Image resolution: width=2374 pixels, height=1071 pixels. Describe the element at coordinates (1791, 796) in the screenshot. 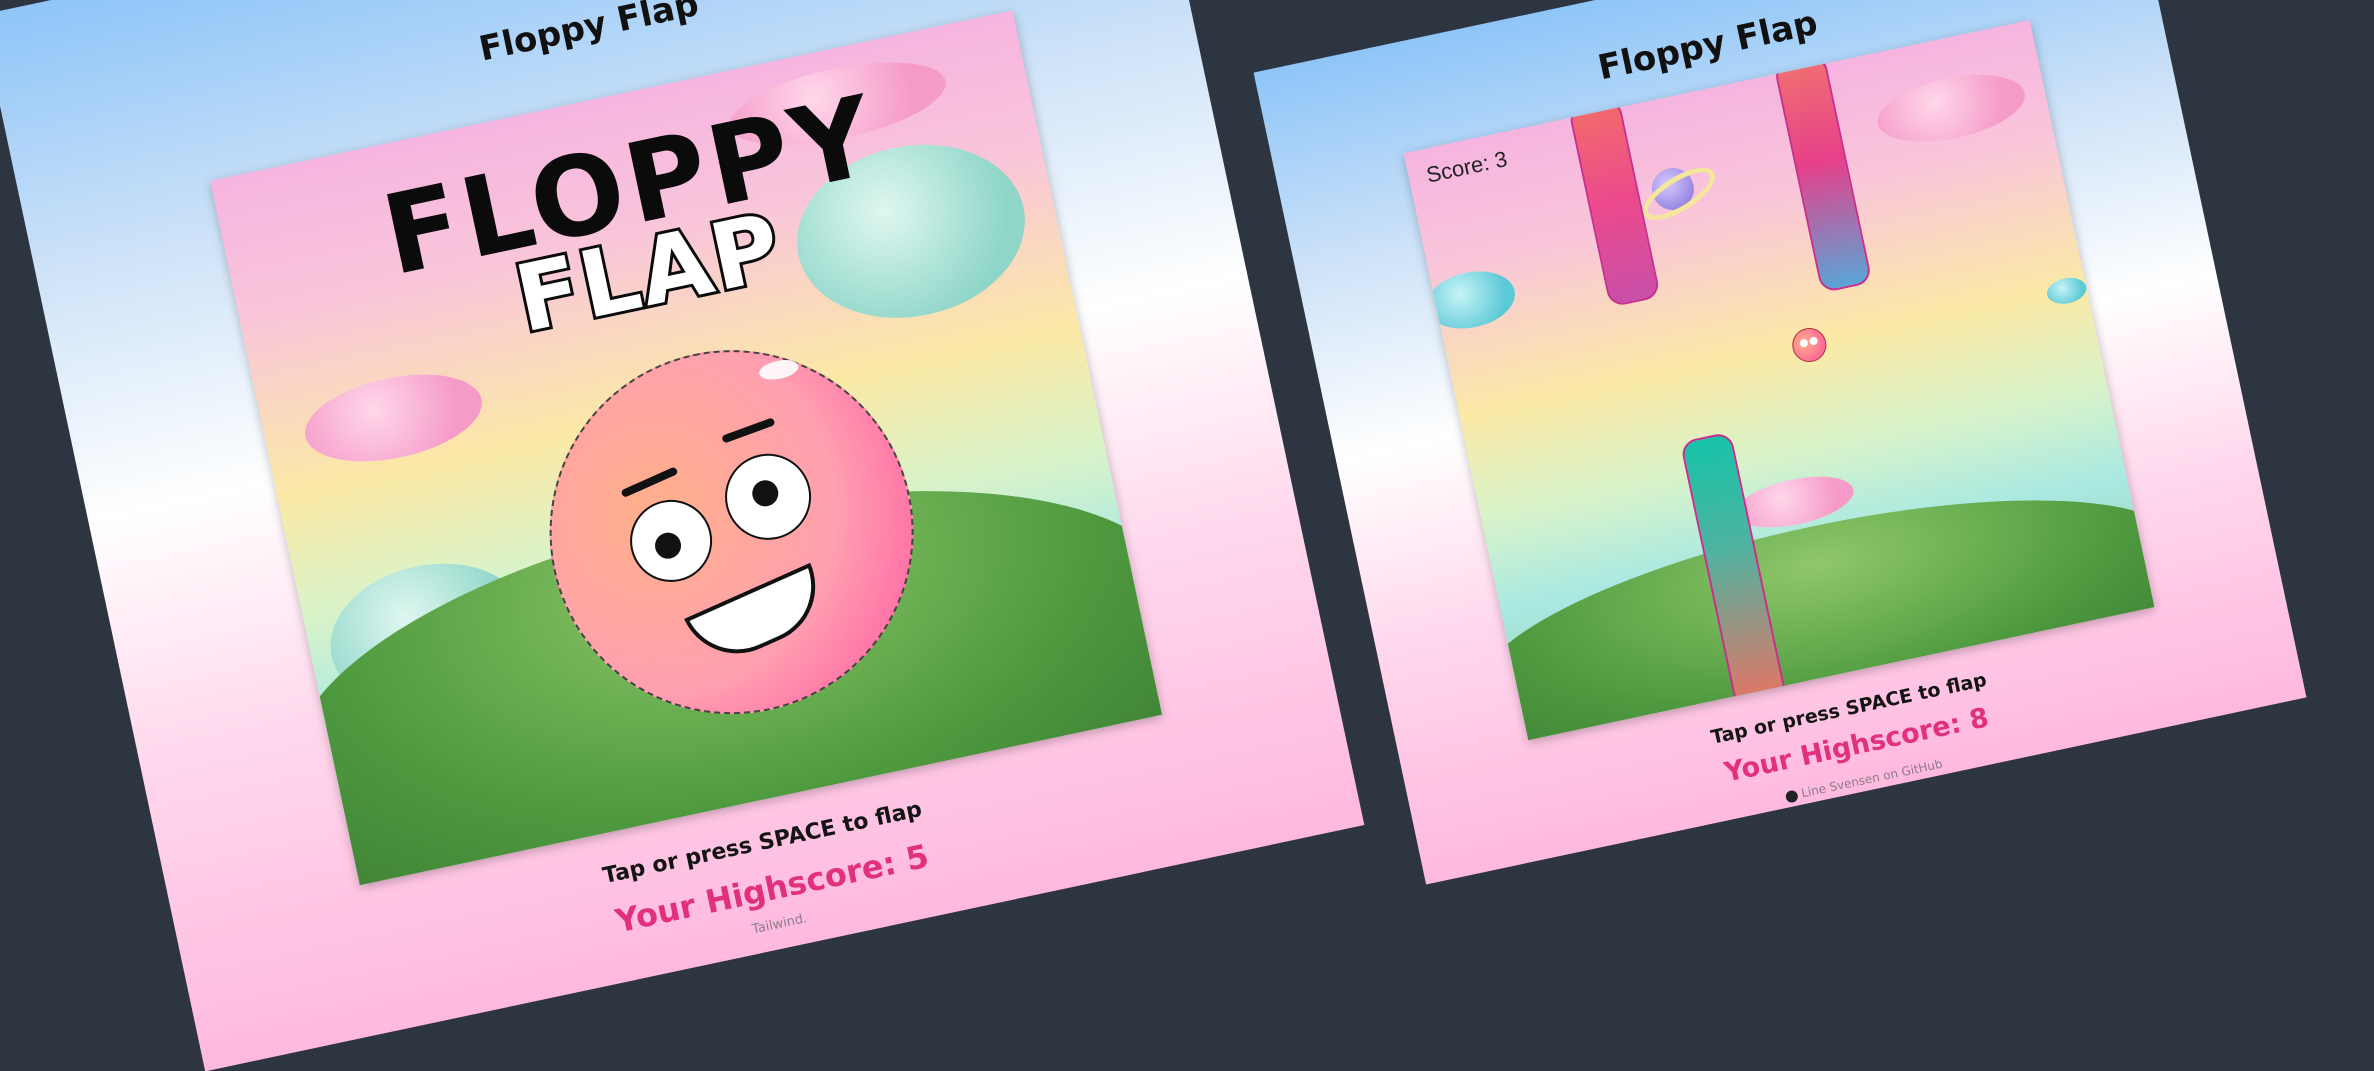

I see `github-icon` at that location.